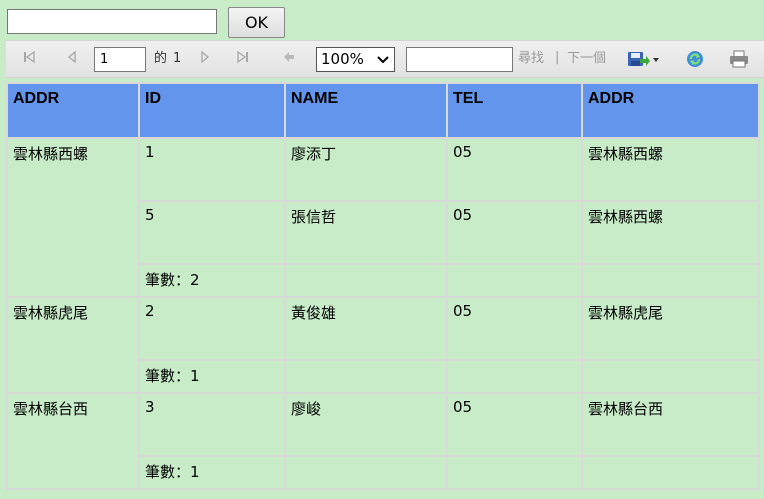 Image resolution: width=764 pixels, height=499 pixels. I want to click on page-number-input, so click(120, 59).